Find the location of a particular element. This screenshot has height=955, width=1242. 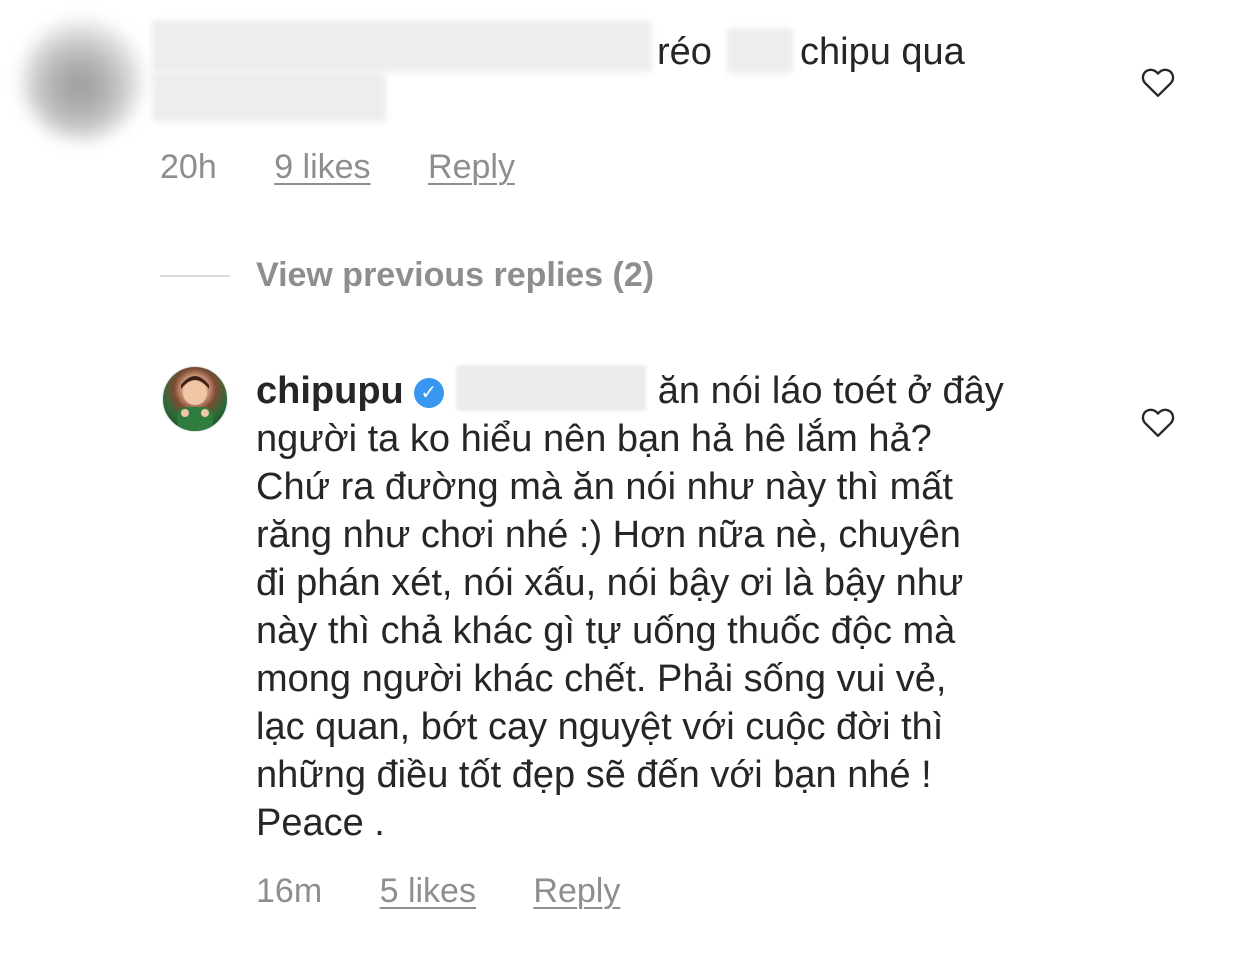

likes-link: 9 likes is located at coordinates (322, 167).